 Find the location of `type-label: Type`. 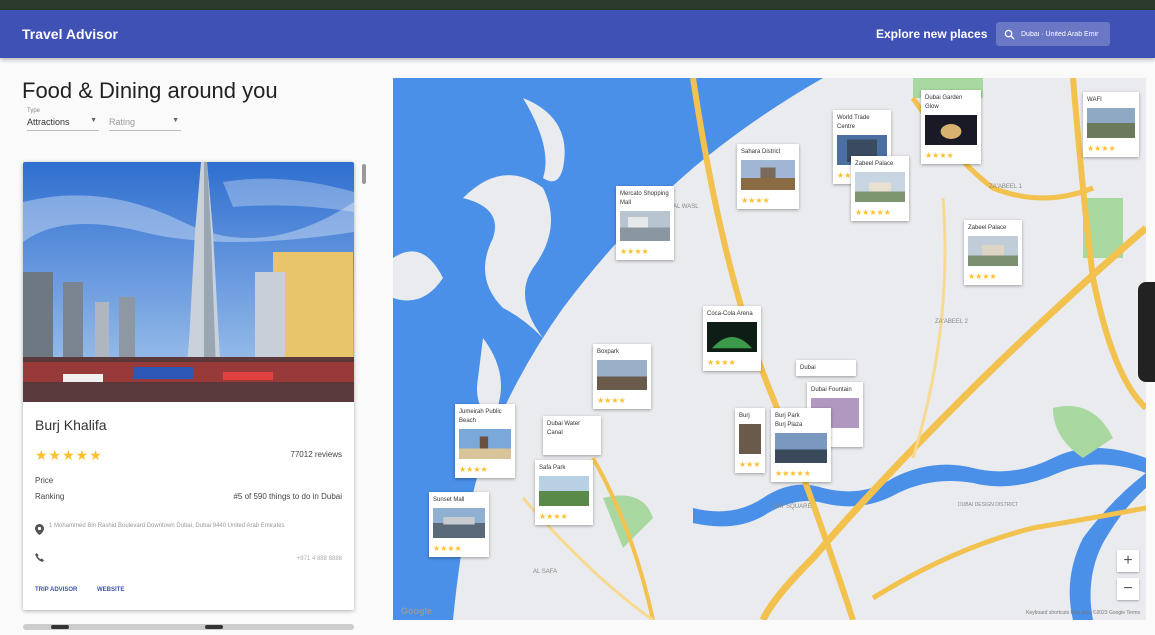

type-label: Type is located at coordinates (34, 111).